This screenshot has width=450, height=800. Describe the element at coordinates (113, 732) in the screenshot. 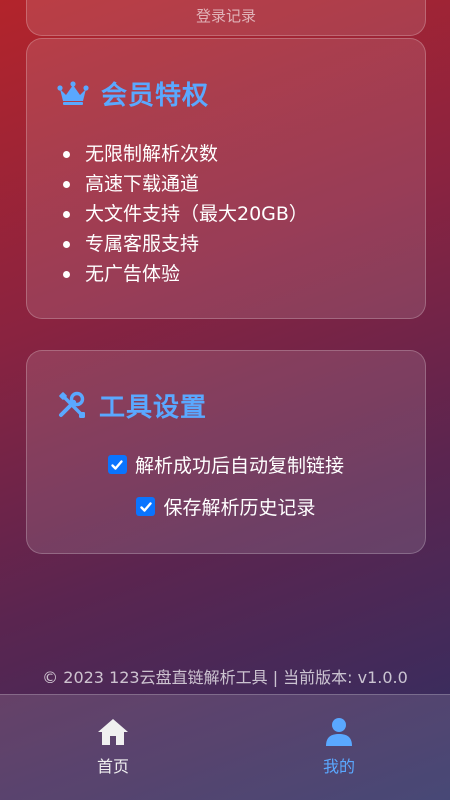

I see `home-icon` at that location.